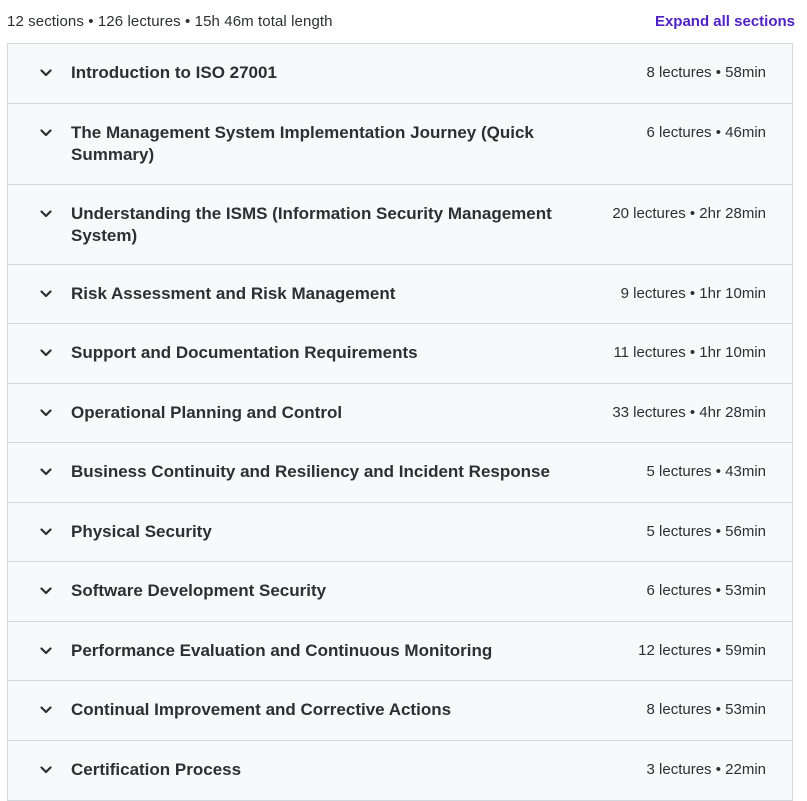 The width and height of the screenshot is (807, 801). I want to click on section-meta: 12 lectures • 59min, so click(702, 650).